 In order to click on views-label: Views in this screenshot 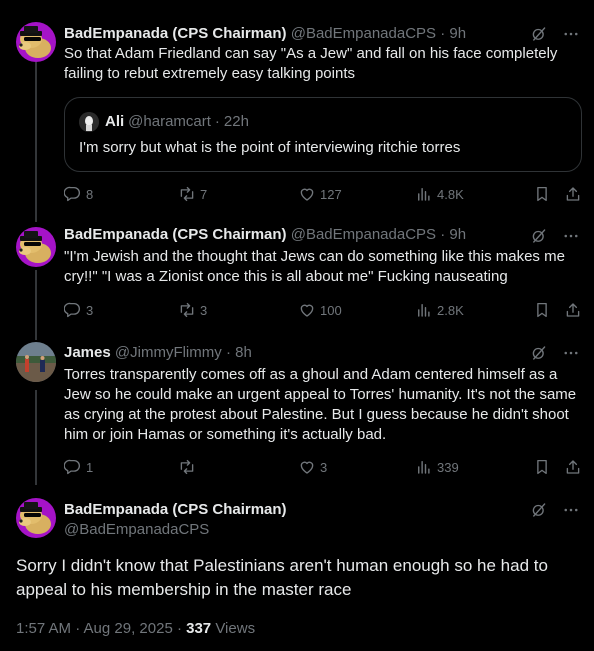, I will do `click(233, 628)`.